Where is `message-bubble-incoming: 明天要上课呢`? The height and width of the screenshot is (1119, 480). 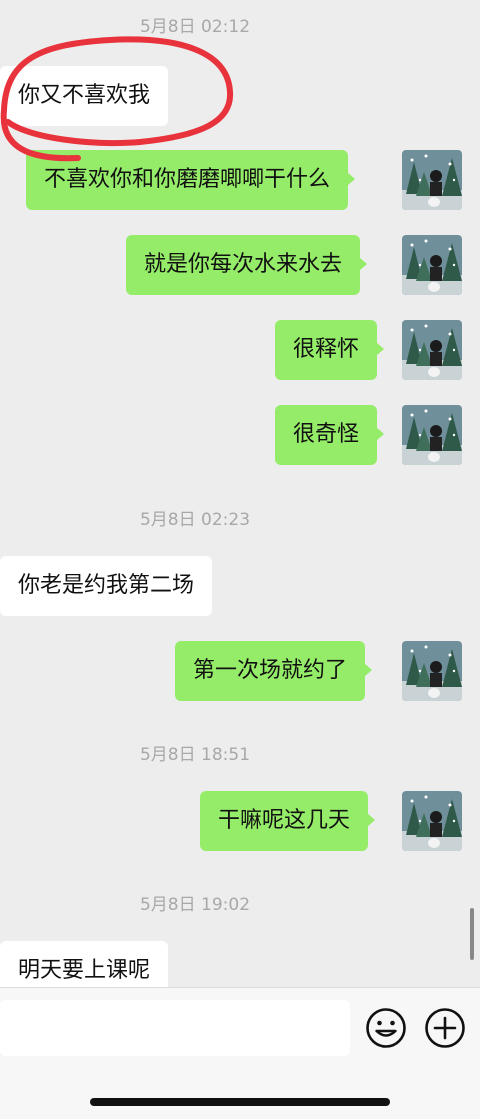
message-bubble-incoming: 明天要上课呢 is located at coordinates (84, 964).